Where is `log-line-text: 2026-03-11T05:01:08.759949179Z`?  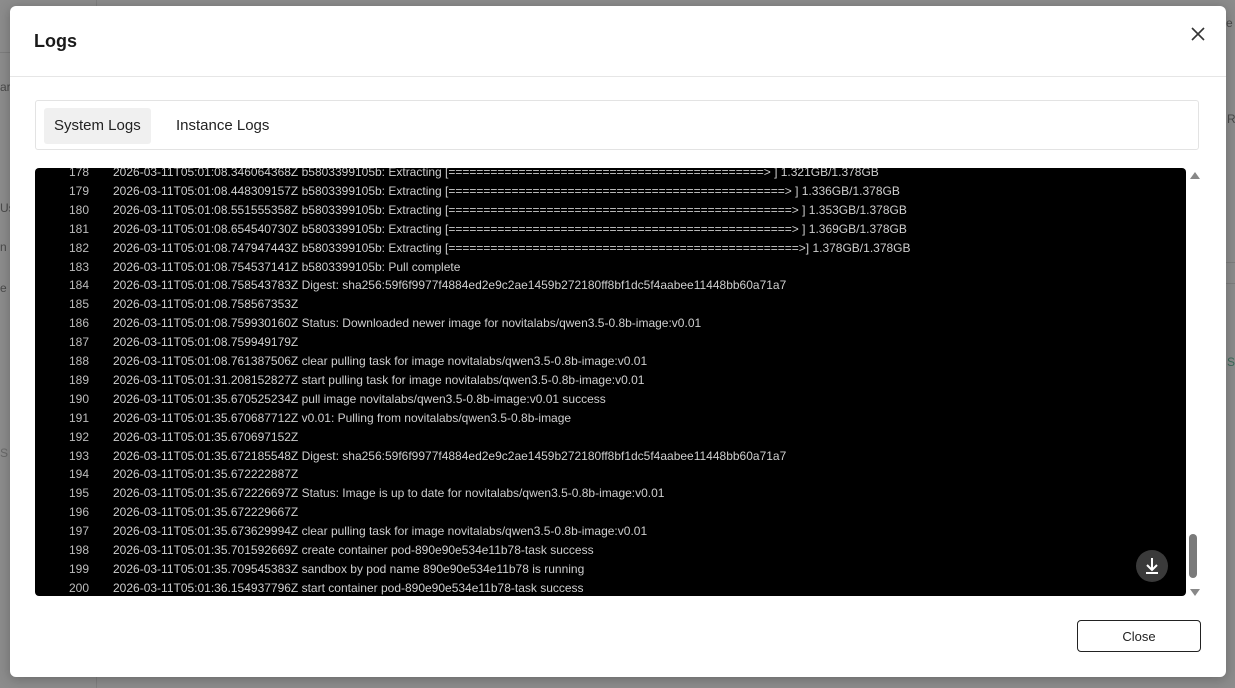 log-line-text: 2026-03-11T05:01:08.759949179Z is located at coordinates (206, 342).